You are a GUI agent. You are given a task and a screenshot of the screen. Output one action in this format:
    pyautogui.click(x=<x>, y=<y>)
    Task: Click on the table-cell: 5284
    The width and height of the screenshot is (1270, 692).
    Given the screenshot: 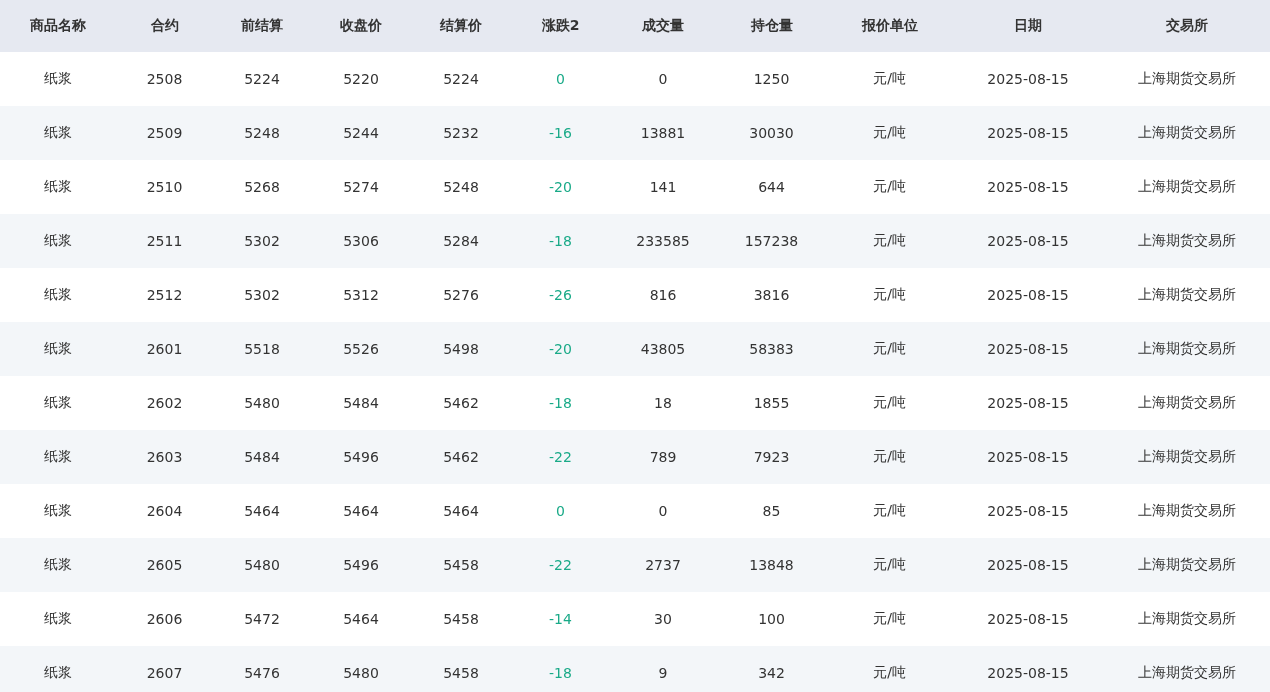 What is the action you would take?
    pyautogui.click(x=461, y=241)
    